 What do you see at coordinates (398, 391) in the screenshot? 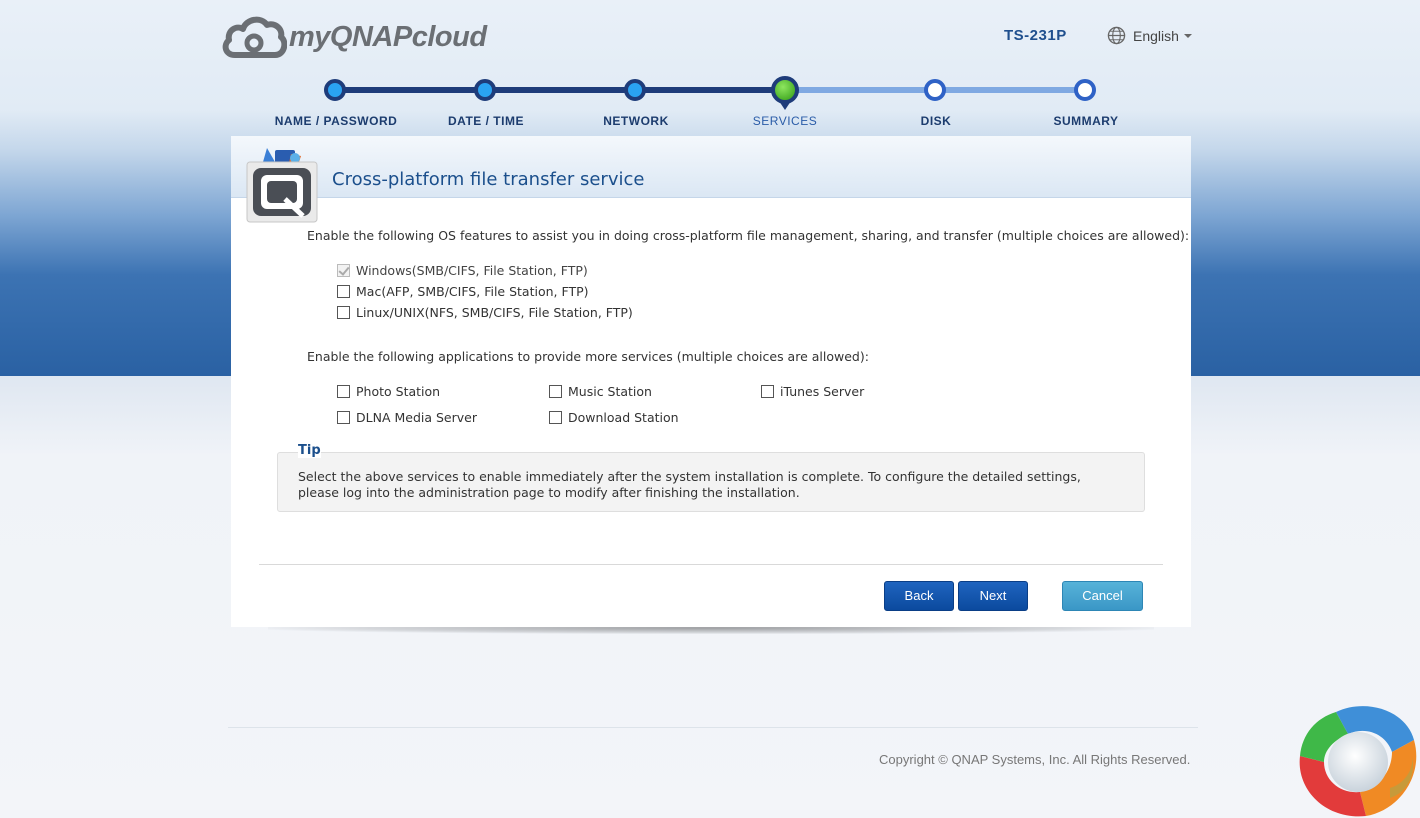
I see `photo-station-label: Photo Station` at bounding box center [398, 391].